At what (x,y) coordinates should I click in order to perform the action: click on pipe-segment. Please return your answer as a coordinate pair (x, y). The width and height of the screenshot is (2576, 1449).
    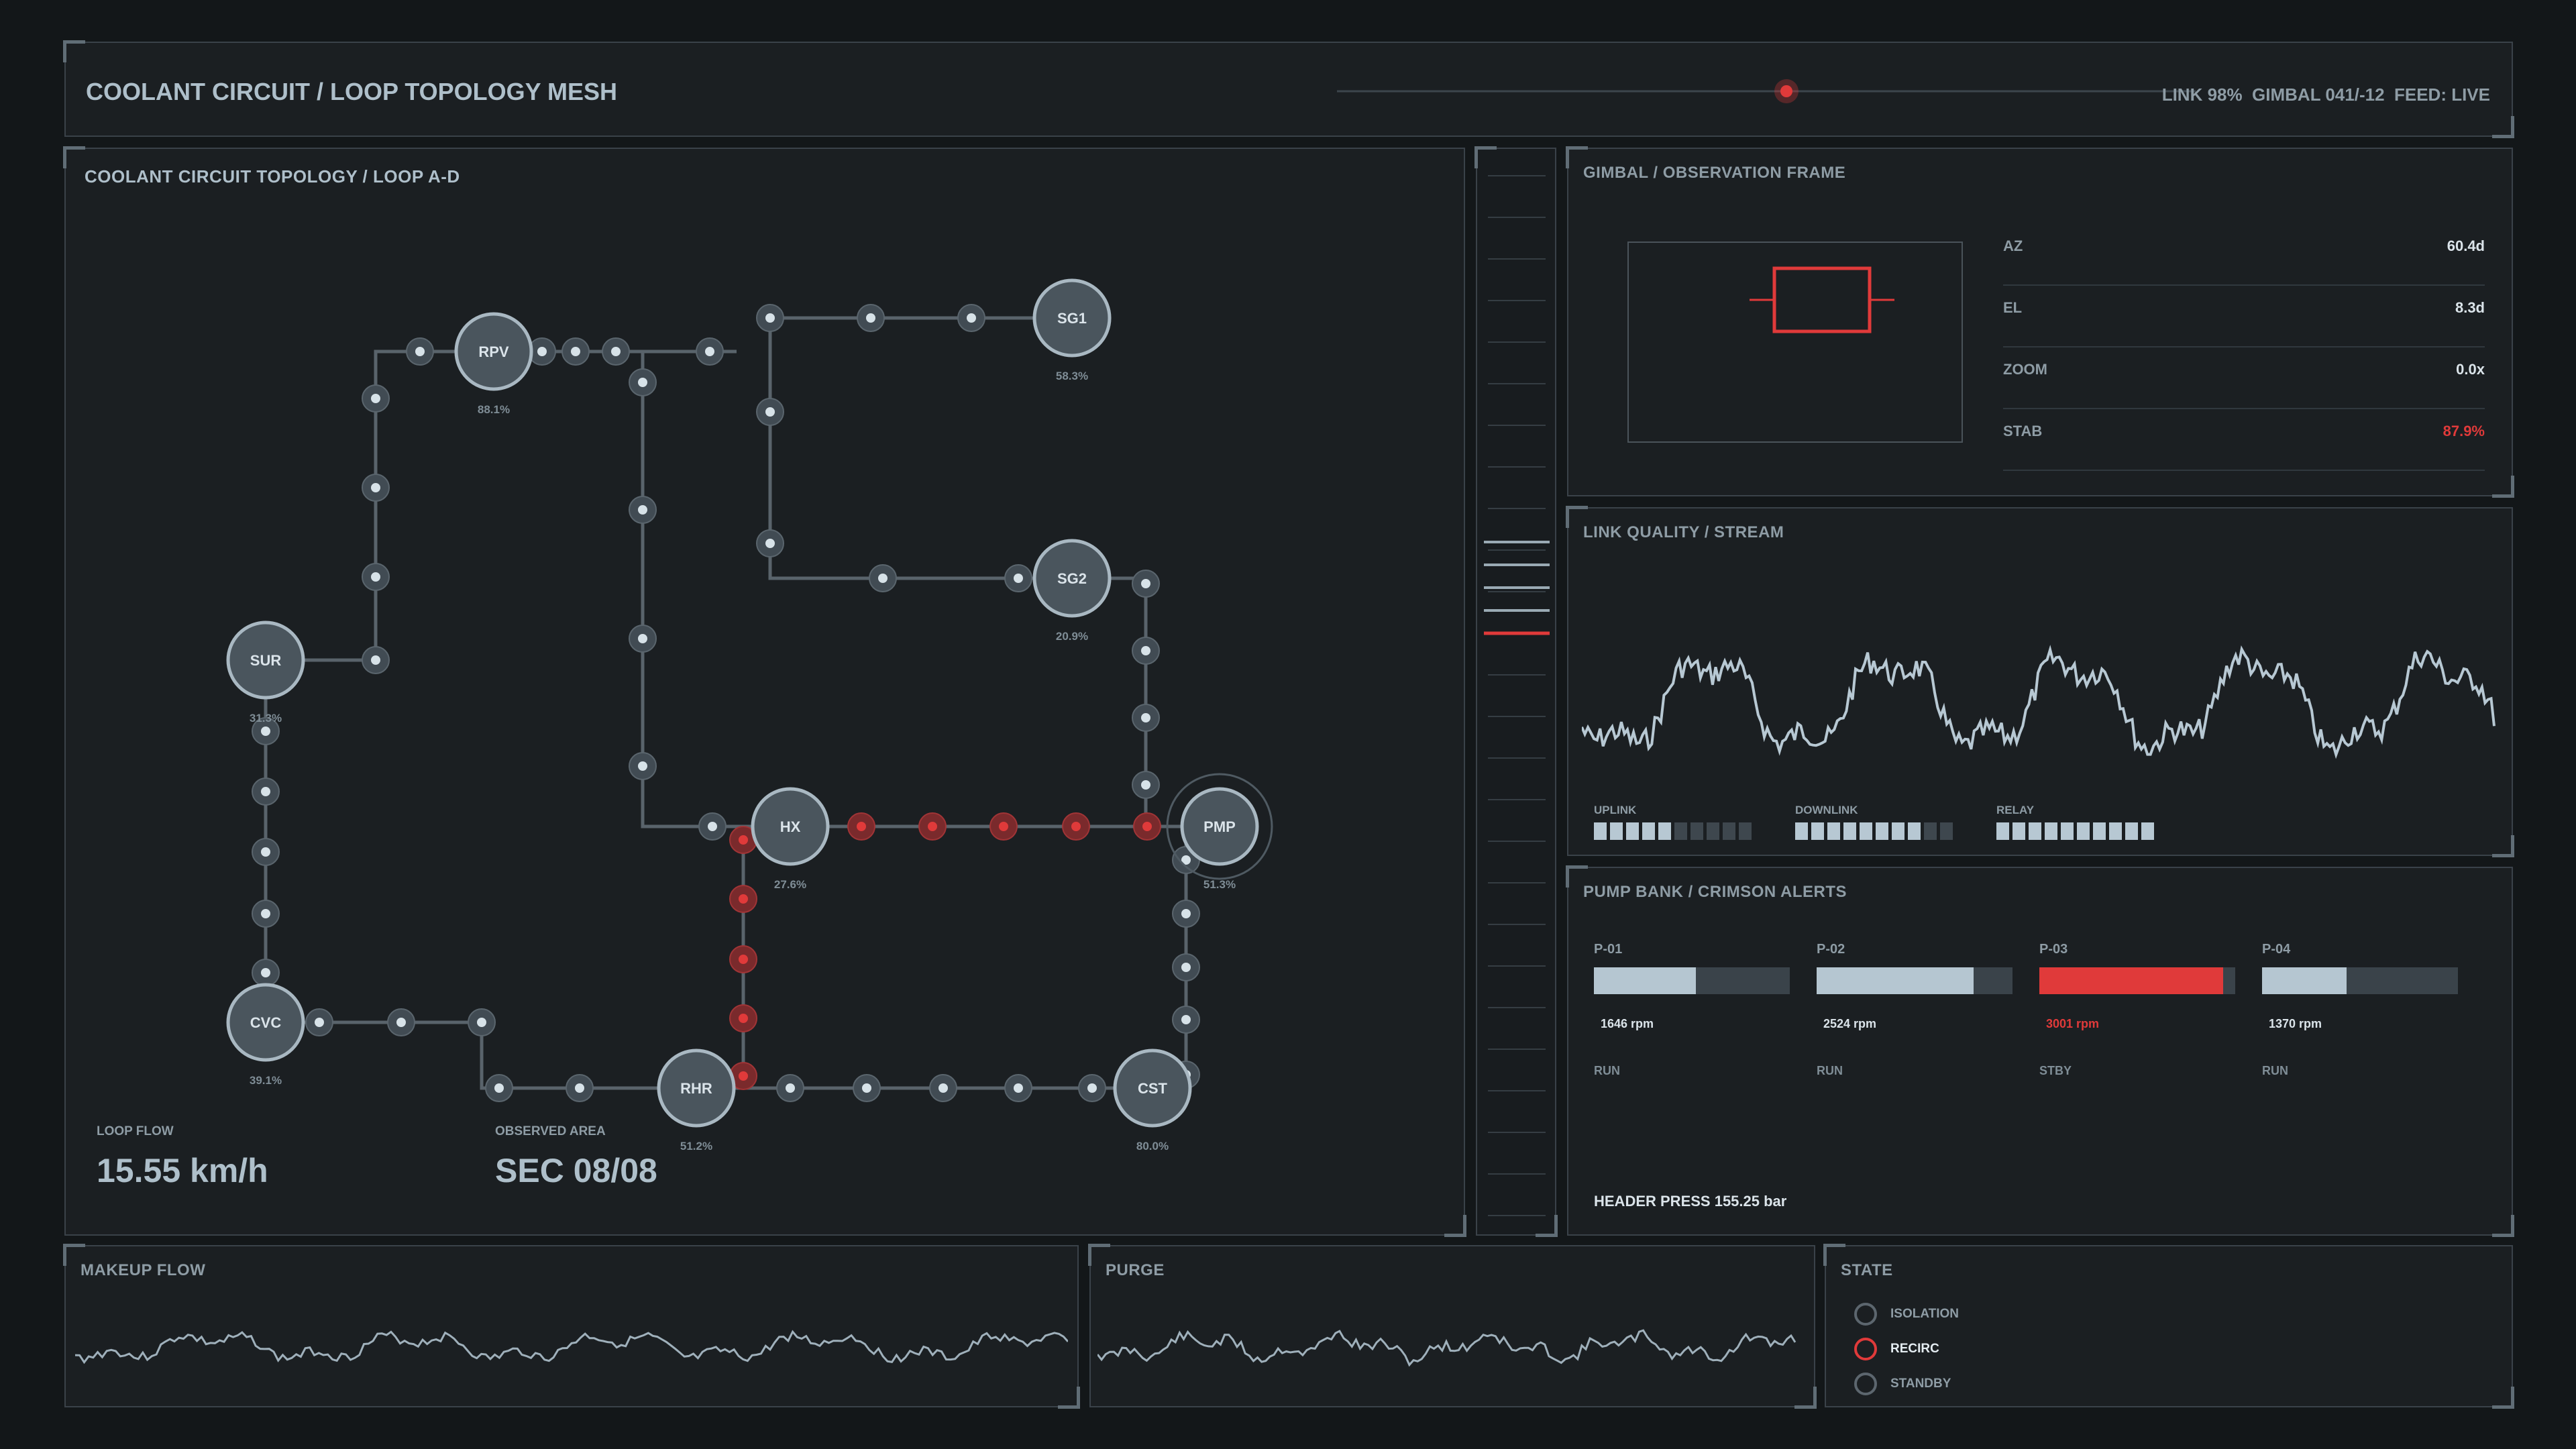
    Looking at the image, I should click on (920, 449).